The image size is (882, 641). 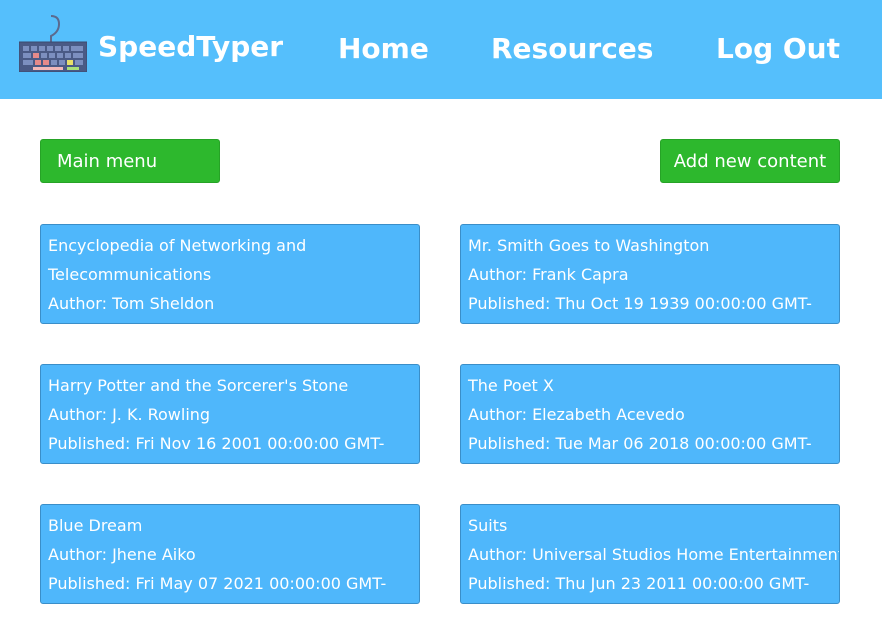 What do you see at coordinates (640, 443) in the screenshot?
I see `card-published: Published: Tue Mar 06 2018 00:00:00 GMT-` at bounding box center [640, 443].